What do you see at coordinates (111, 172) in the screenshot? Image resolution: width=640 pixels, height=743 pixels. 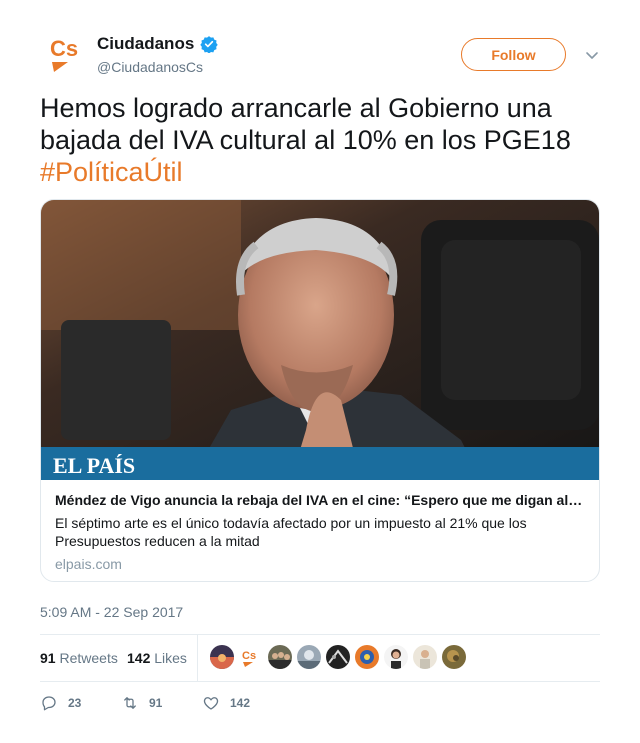 I see `hashtag-link: #PolíticaÚtil` at bounding box center [111, 172].